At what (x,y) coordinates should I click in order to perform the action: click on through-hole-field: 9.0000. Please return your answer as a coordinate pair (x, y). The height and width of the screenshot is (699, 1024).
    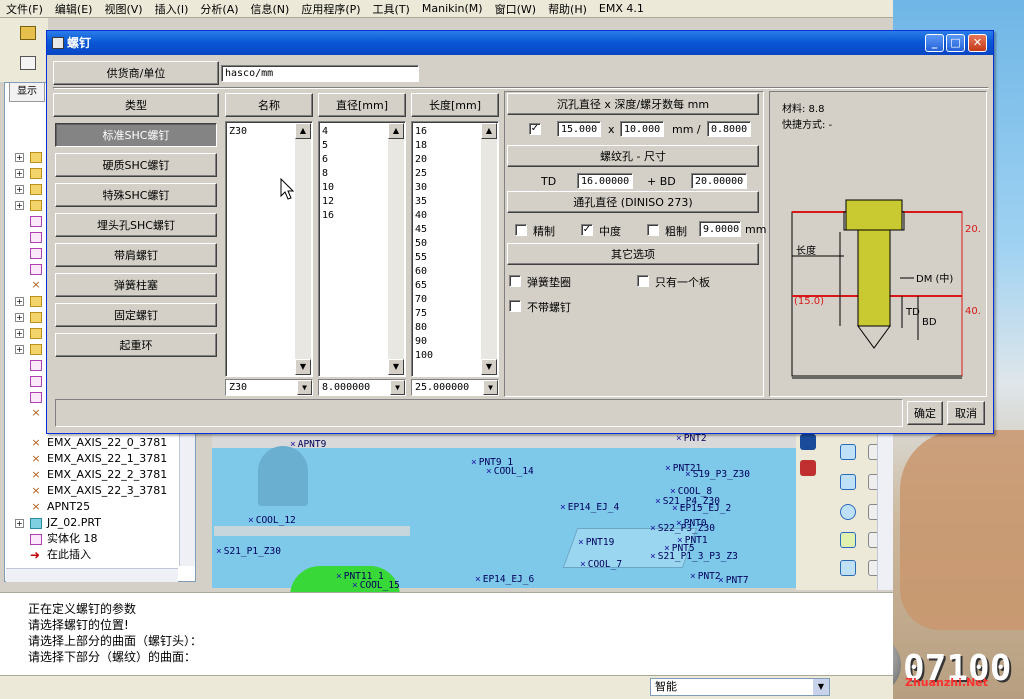
    Looking at the image, I should click on (720, 229).